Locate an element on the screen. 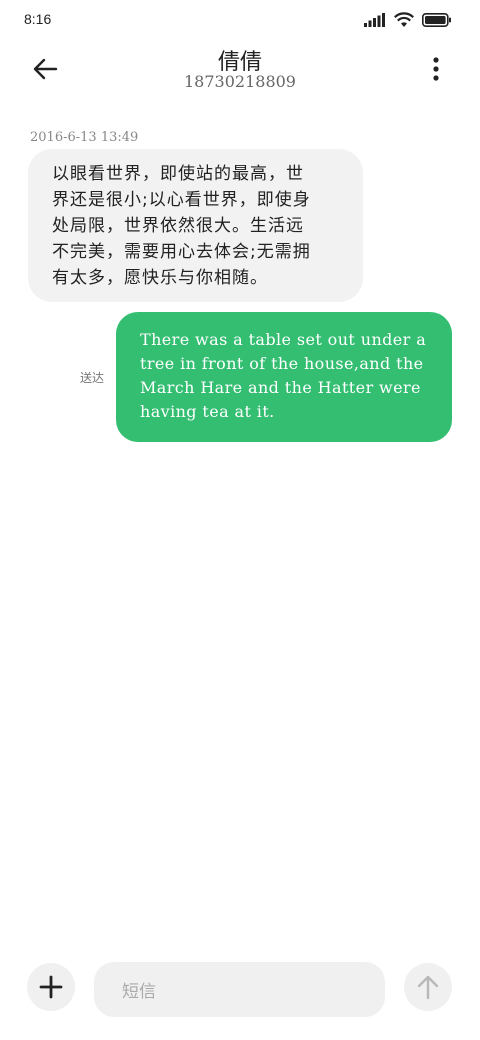 The width and height of the screenshot is (480, 1040). send-button is located at coordinates (428, 987).